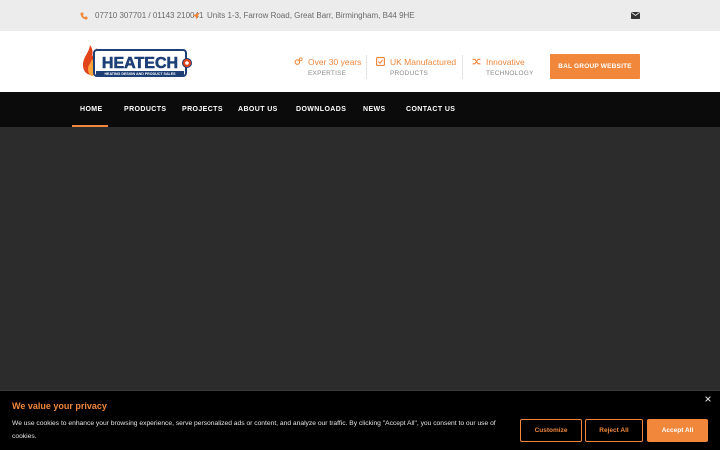 Image resolution: width=720 pixels, height=450 pixels. I want to click on accept-all-button: Accept All, so click(677, 430).